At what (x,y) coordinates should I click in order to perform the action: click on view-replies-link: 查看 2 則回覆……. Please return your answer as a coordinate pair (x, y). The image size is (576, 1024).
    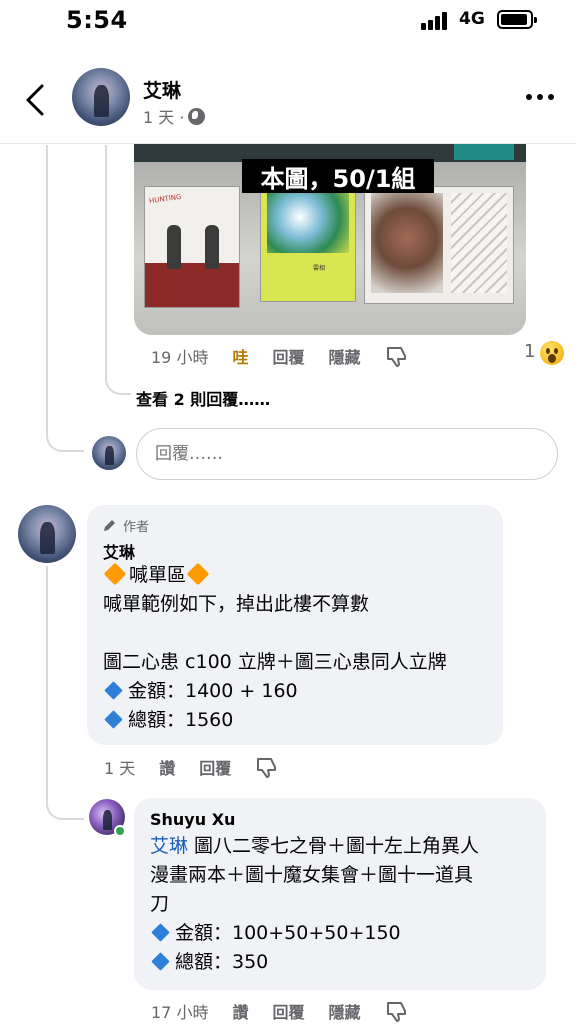
    Looking at the image, I should click on (203, 398).